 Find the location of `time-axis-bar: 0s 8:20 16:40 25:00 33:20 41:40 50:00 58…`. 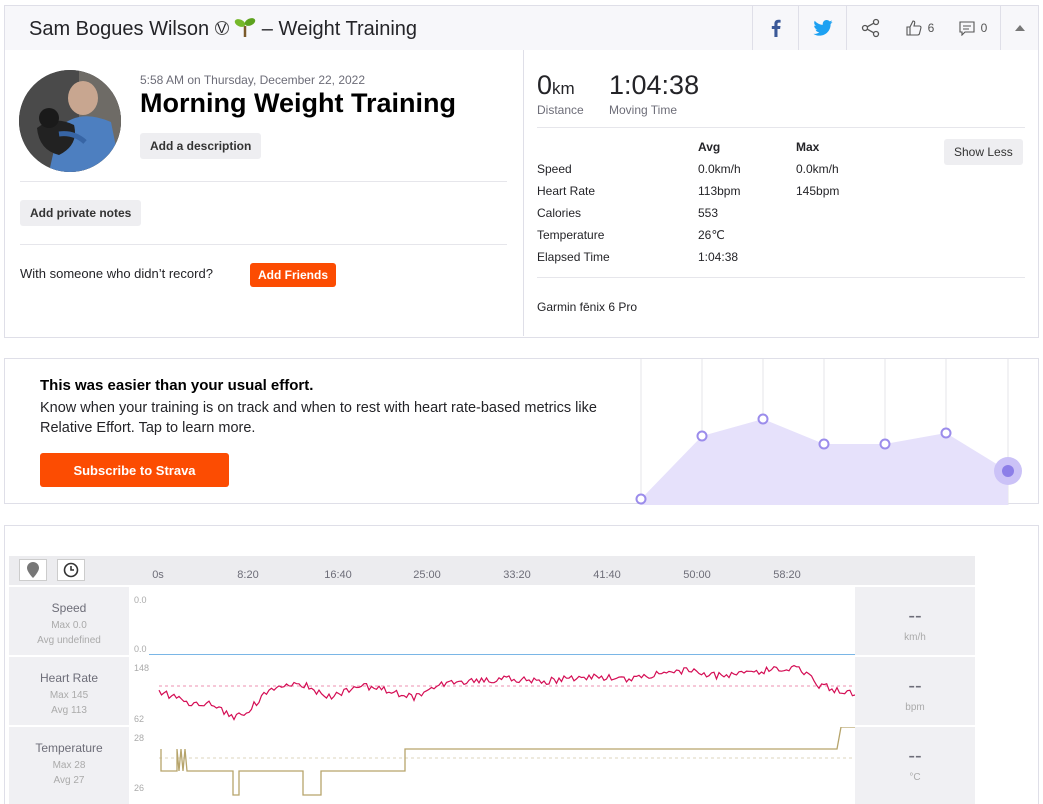

time-axis-bar: 0s 8:20 16:40 25:00 33:20 41:40 50:00 58… is located at coordinates (492, 570).